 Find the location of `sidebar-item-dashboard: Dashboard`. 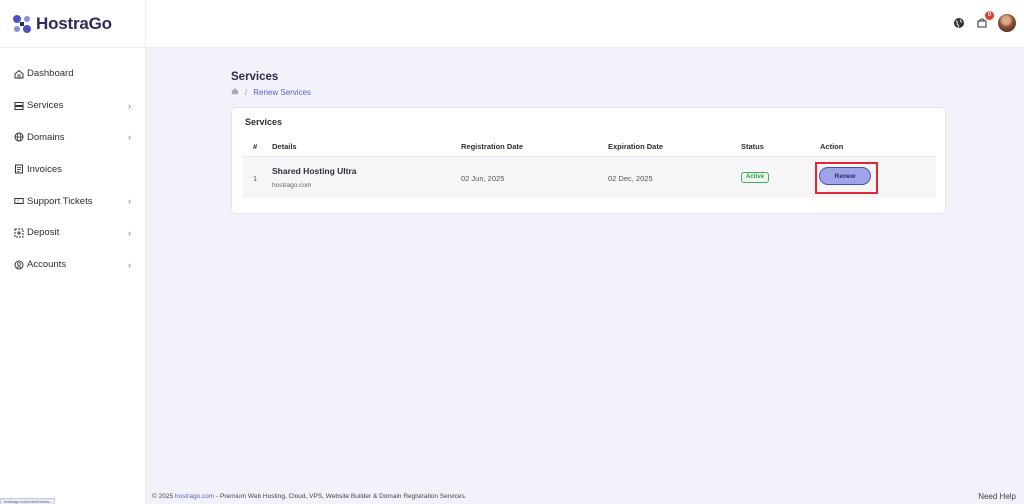

sidebar-item-dashboard: Dashboard is located at coordinates (72, 74).